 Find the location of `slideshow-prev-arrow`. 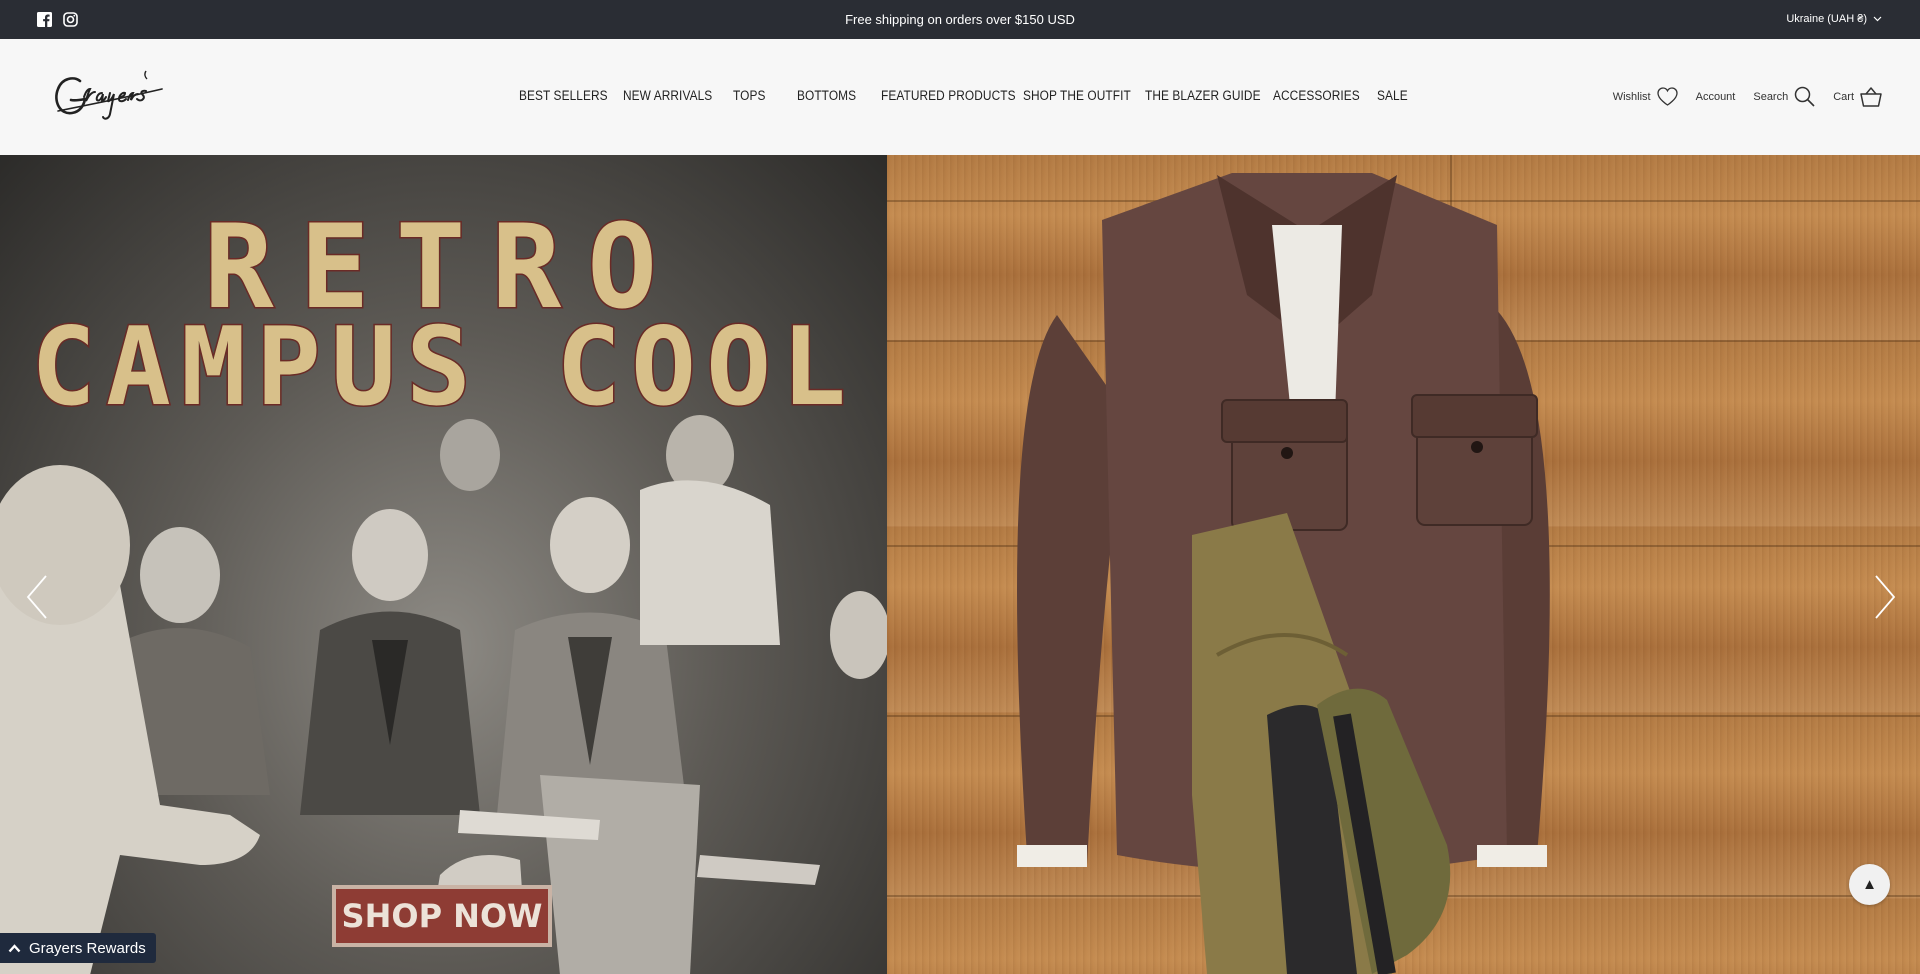

slideshow-prev-arrow is located at coordinates (37, 597).